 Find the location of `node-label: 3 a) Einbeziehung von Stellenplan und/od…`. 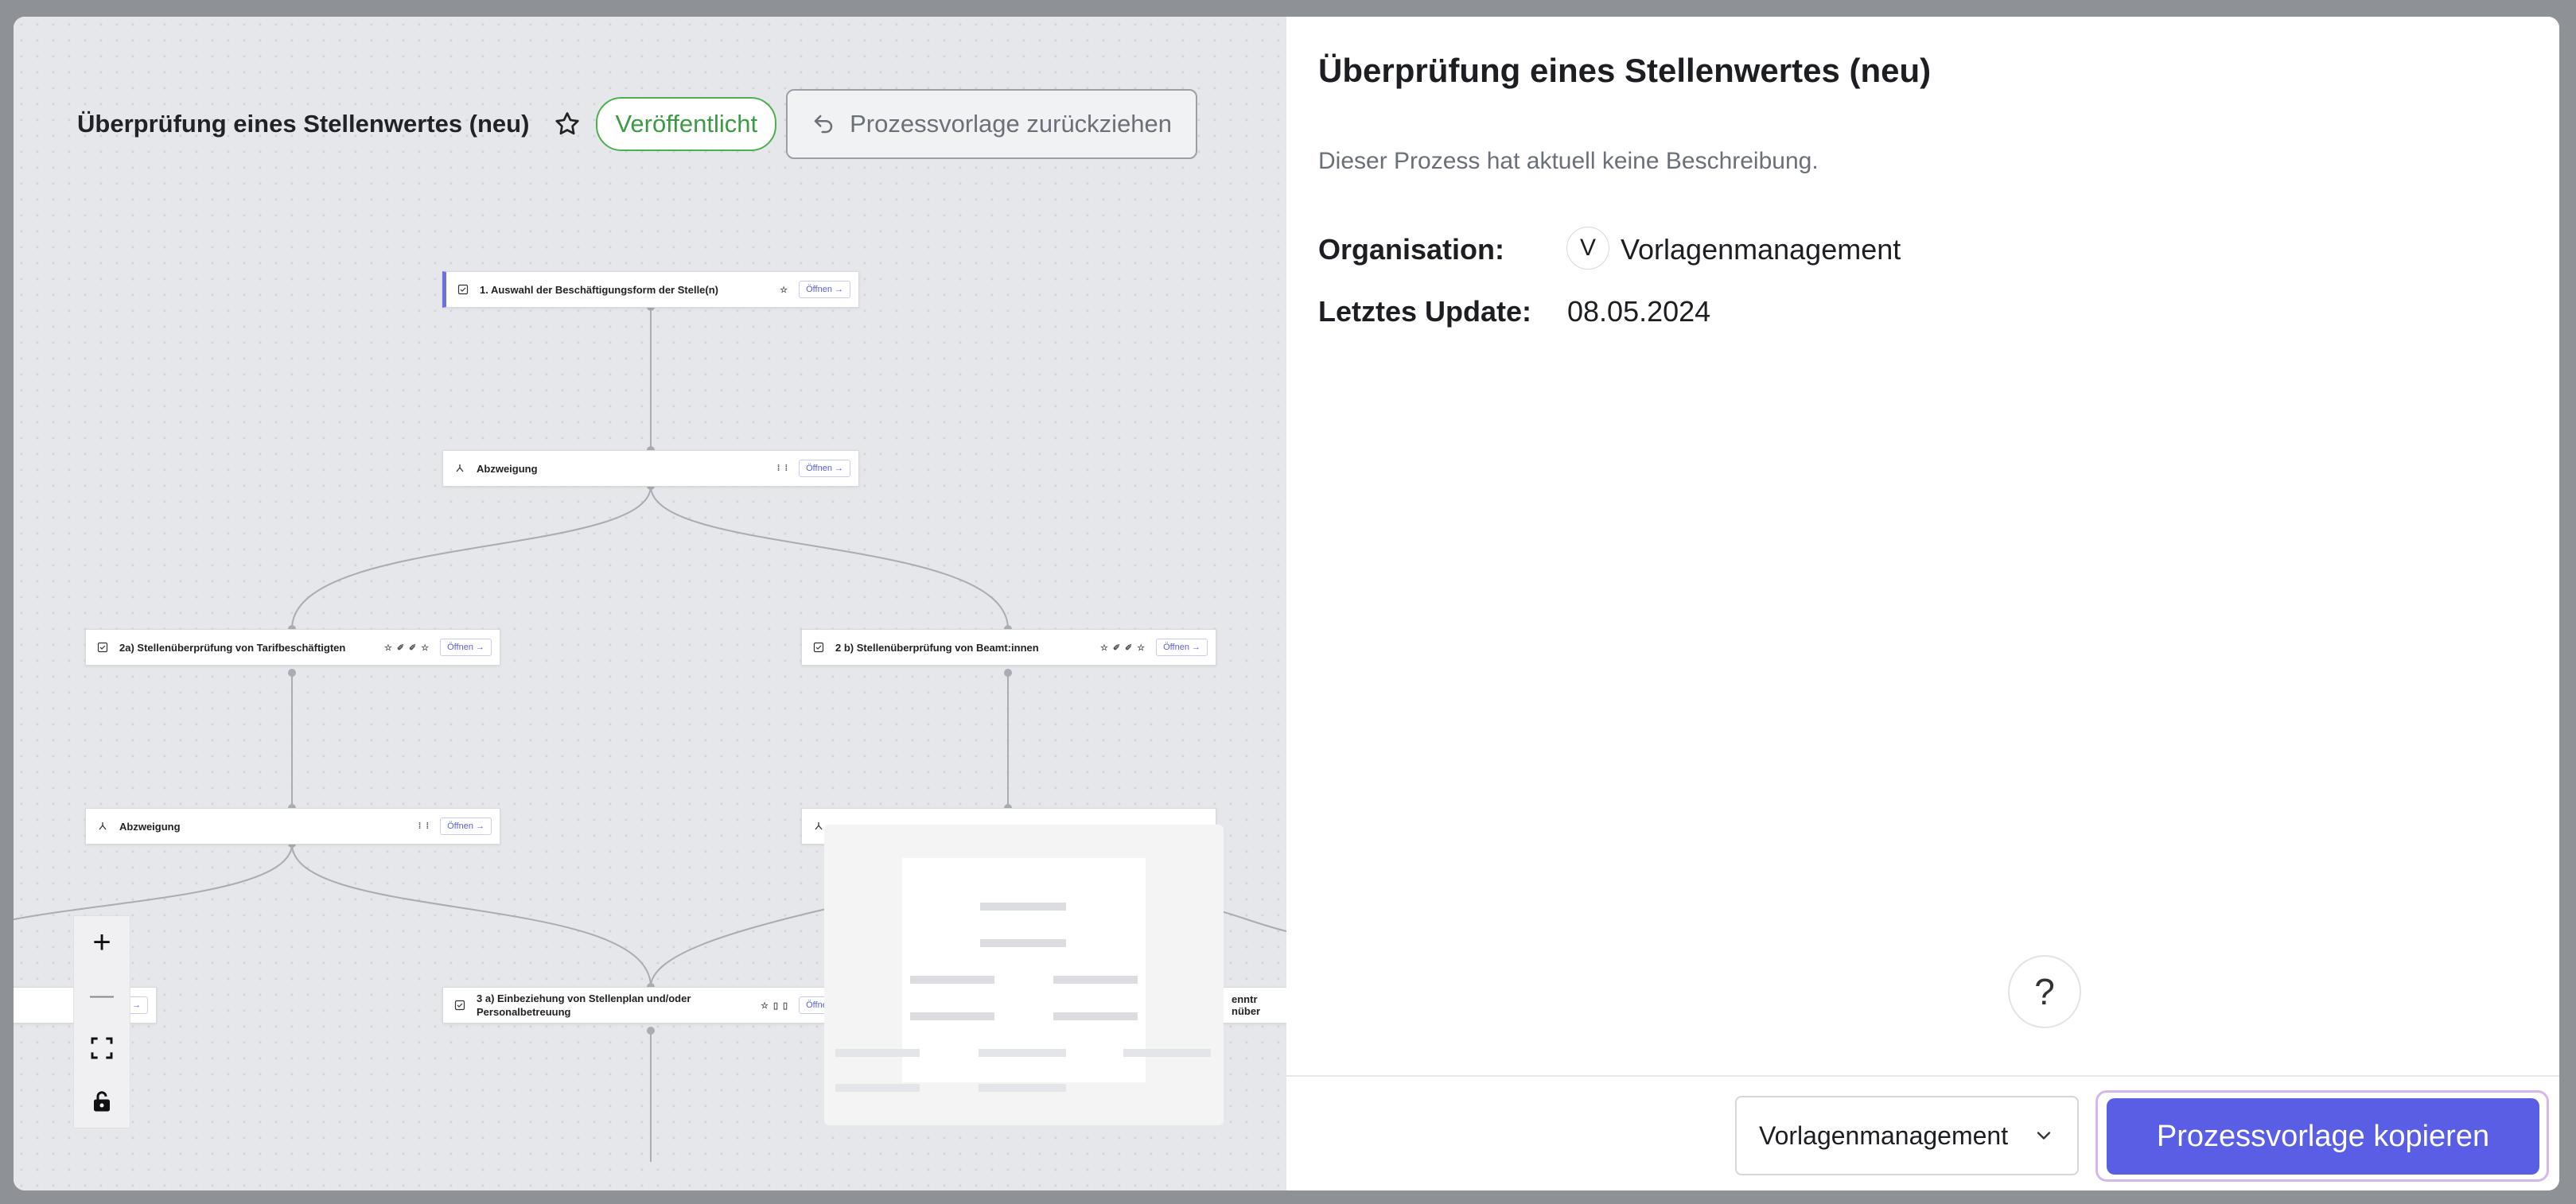

node-label: 3 a) Einbeziehung von Stellenplan und/od… is located at coordinates (584, 1005).